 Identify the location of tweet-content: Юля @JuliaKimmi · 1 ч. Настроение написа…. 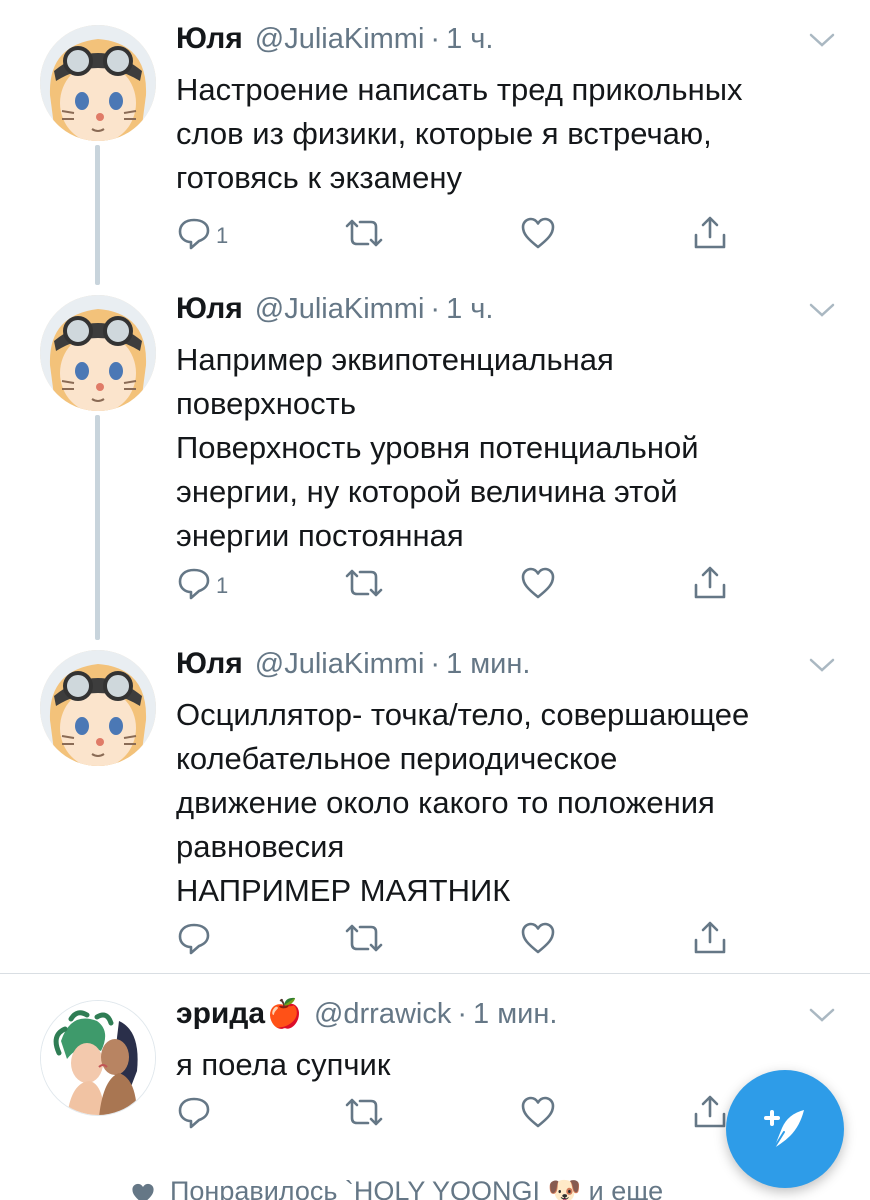
(506, 111).